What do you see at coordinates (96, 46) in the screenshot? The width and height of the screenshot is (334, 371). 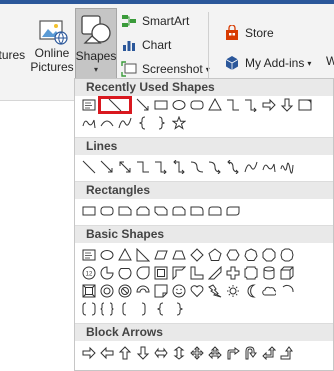 I see `shapes-button: Shapes ▾` at bounding box center [96, 46].